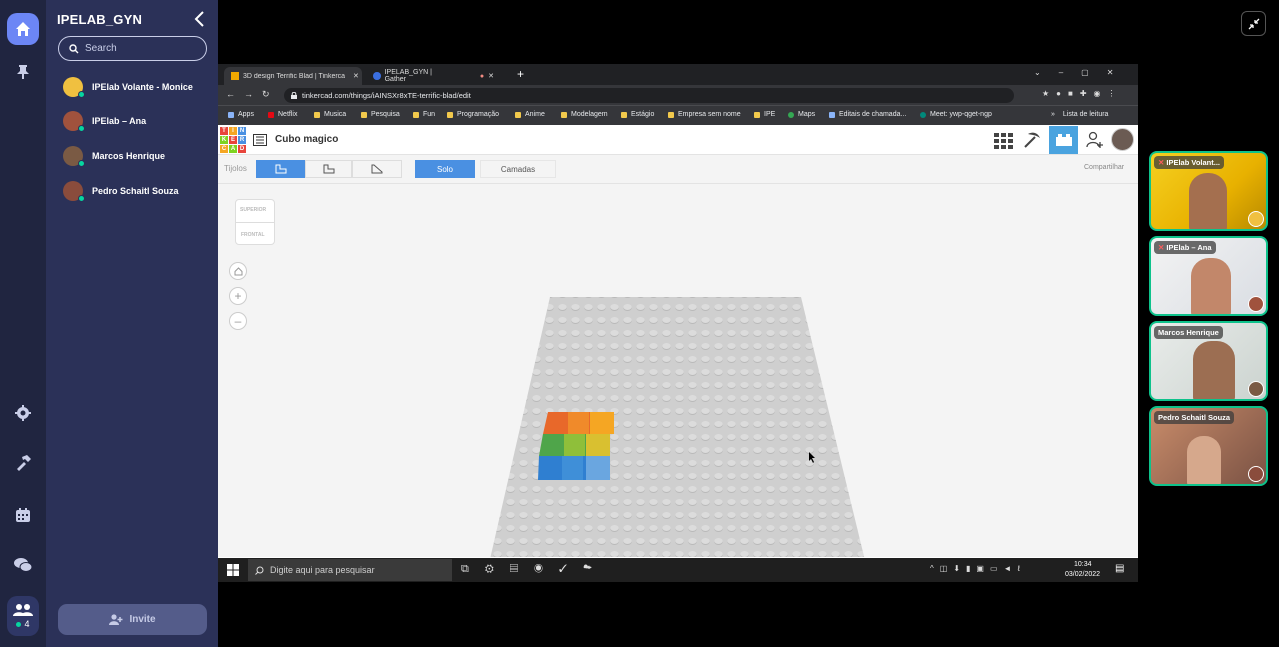 The image size is (1279, 647). What do you see at coordinates (1256, 389) in the screenshot?
I see `video-avatar` at bounding box center [1256, 389].